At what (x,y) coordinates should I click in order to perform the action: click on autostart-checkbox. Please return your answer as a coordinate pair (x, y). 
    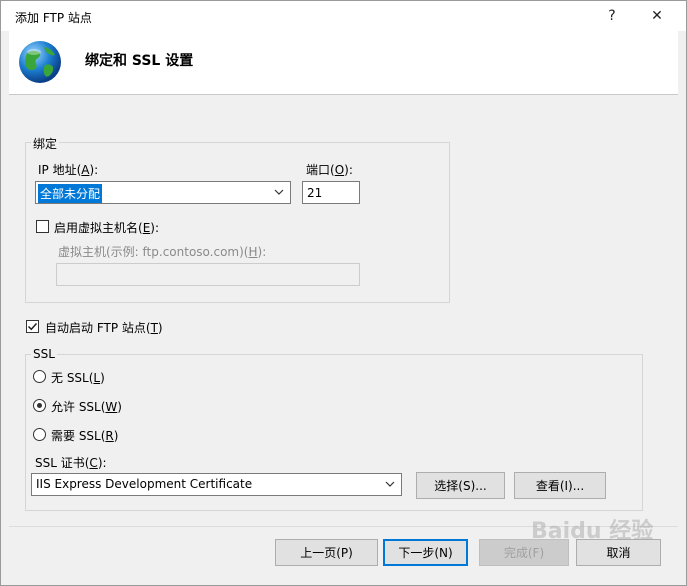
    Looking at the image, I should click on (32, 326).